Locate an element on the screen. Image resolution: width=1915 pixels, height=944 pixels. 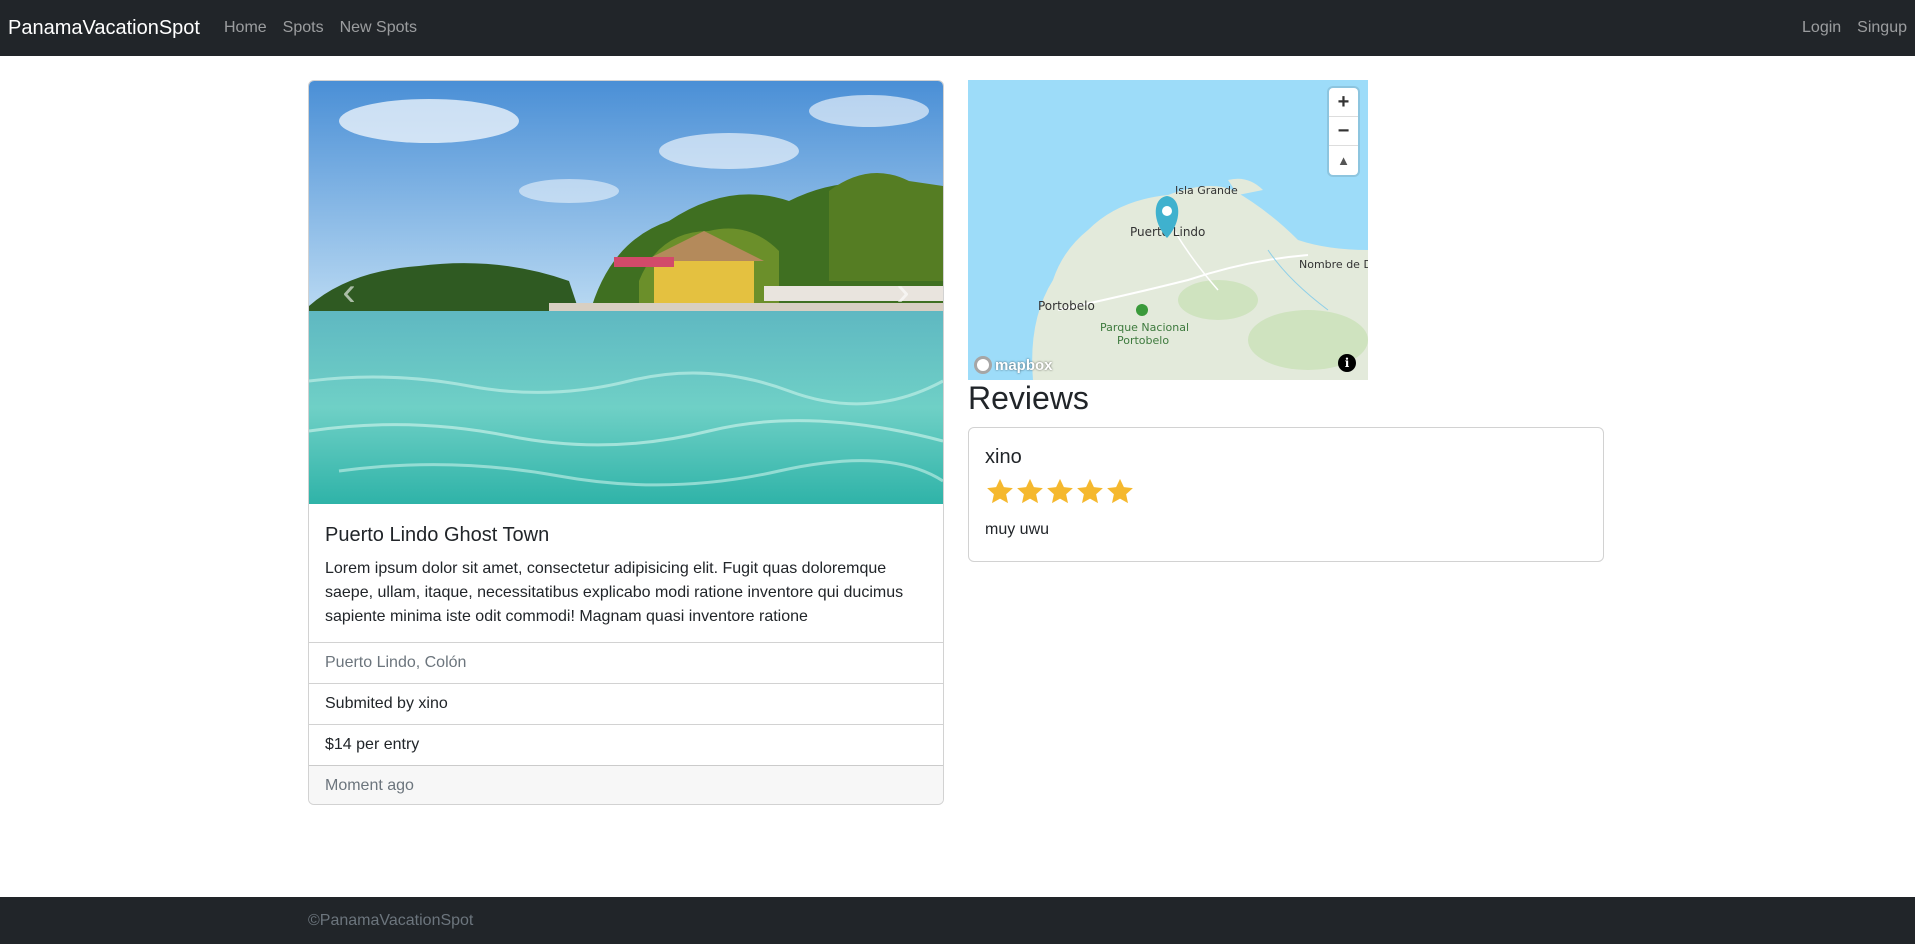
spot-posted-time: Moment ago is located at coordinates (626, 784).